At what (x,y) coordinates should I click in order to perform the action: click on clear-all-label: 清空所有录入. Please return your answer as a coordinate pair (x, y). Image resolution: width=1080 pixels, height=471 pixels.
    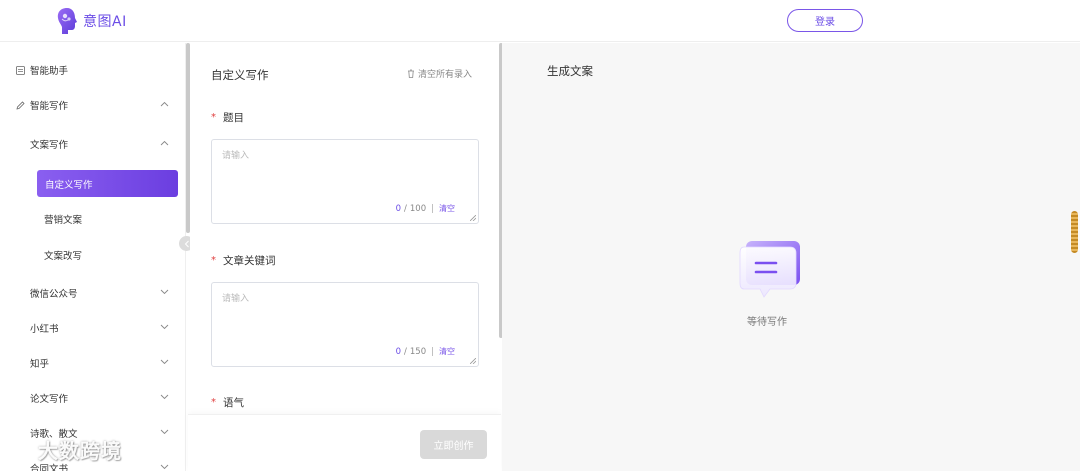
    Looking at the image, I should click on (445, 75).